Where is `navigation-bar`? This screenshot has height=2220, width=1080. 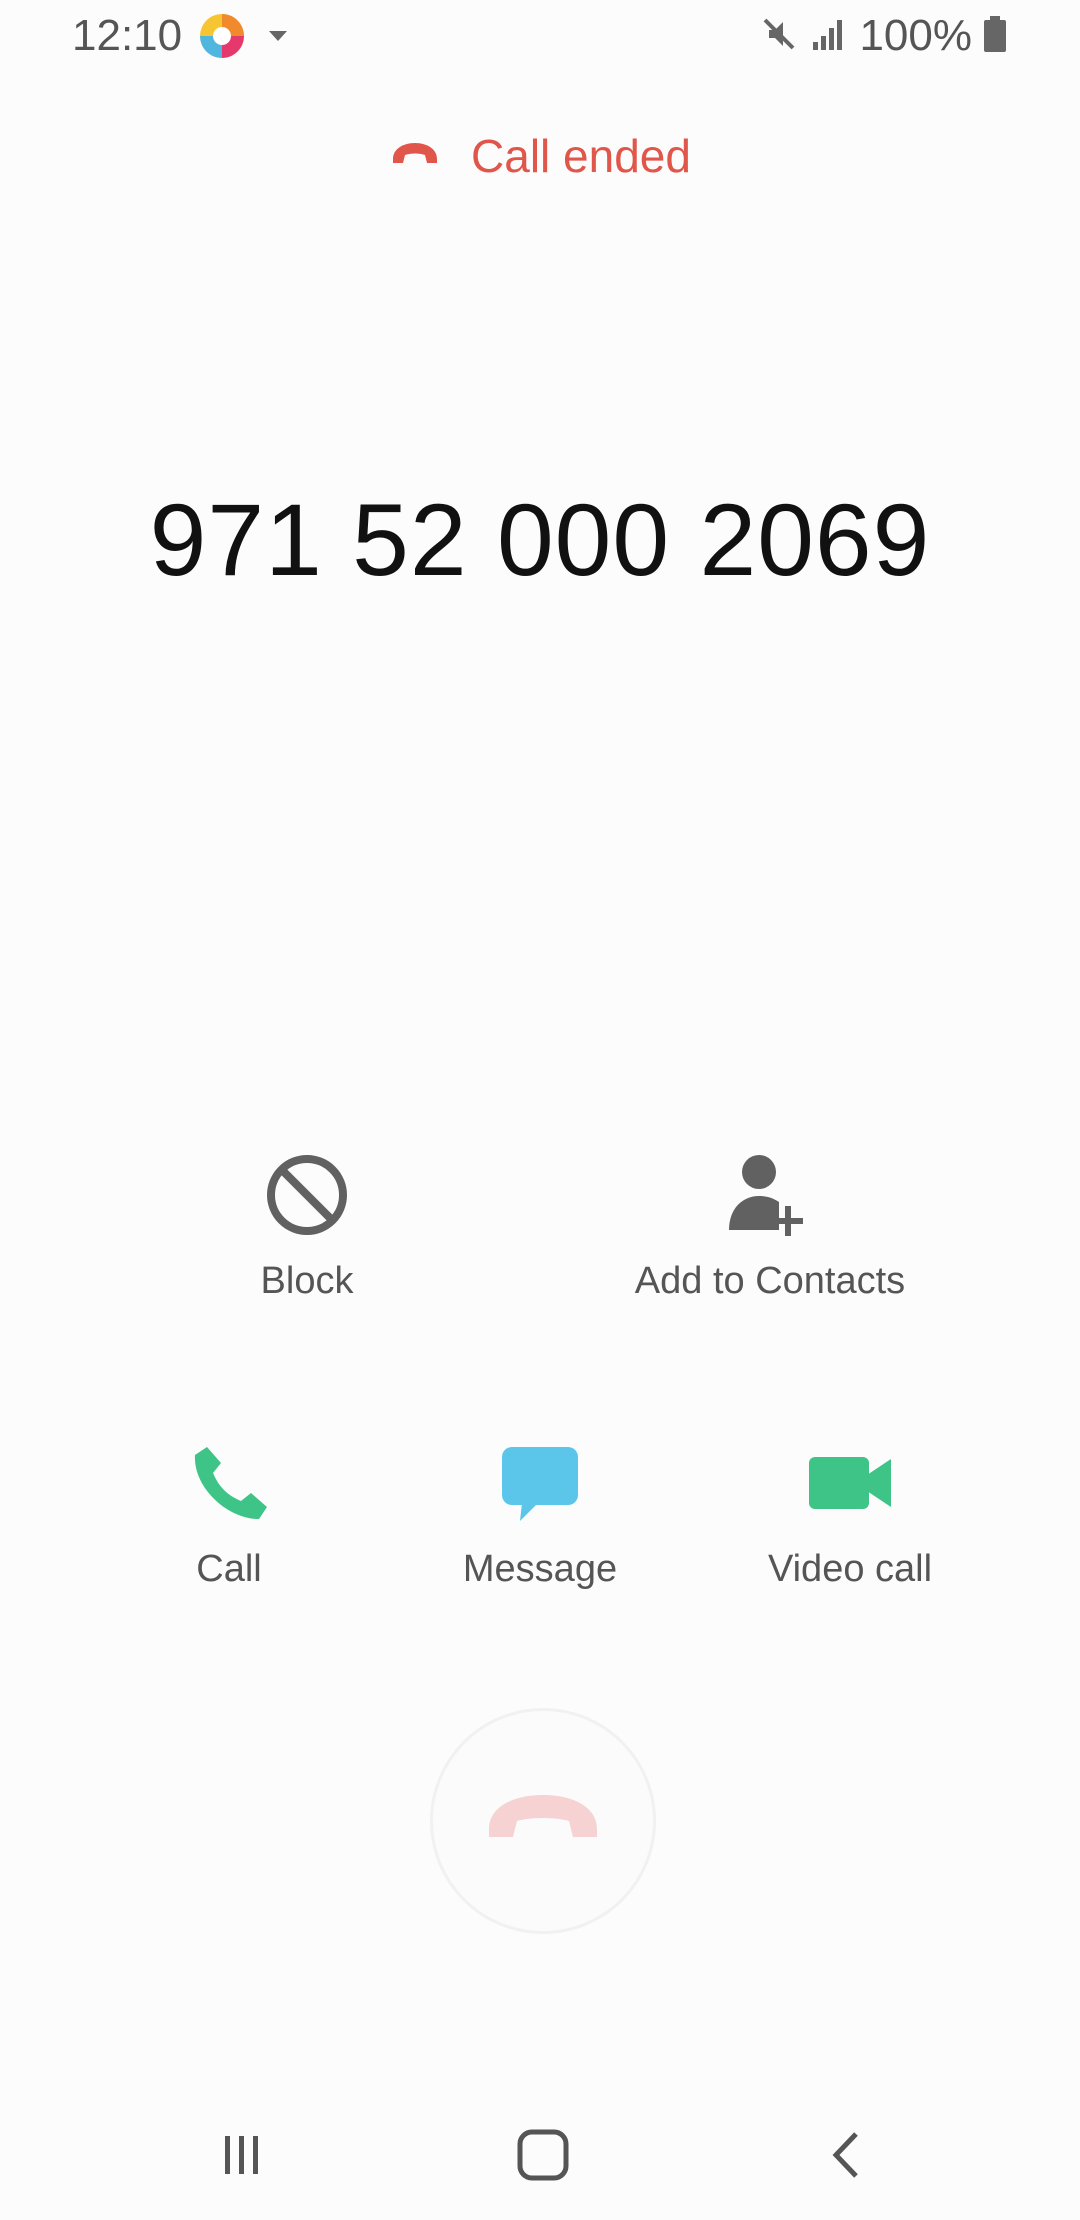
navigation-bar is located at coordinates (540, 2155).